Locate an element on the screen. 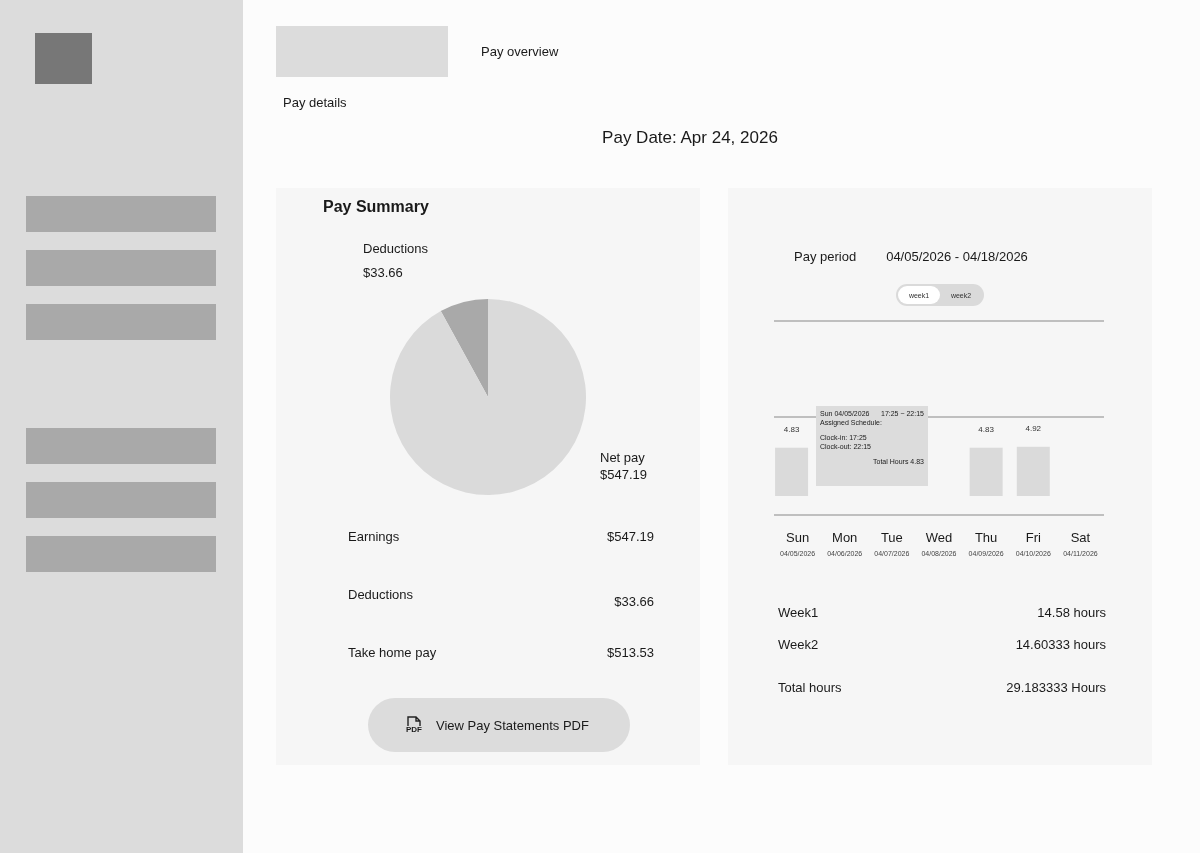  day-label: Tue is located at coordinates (891, 537).